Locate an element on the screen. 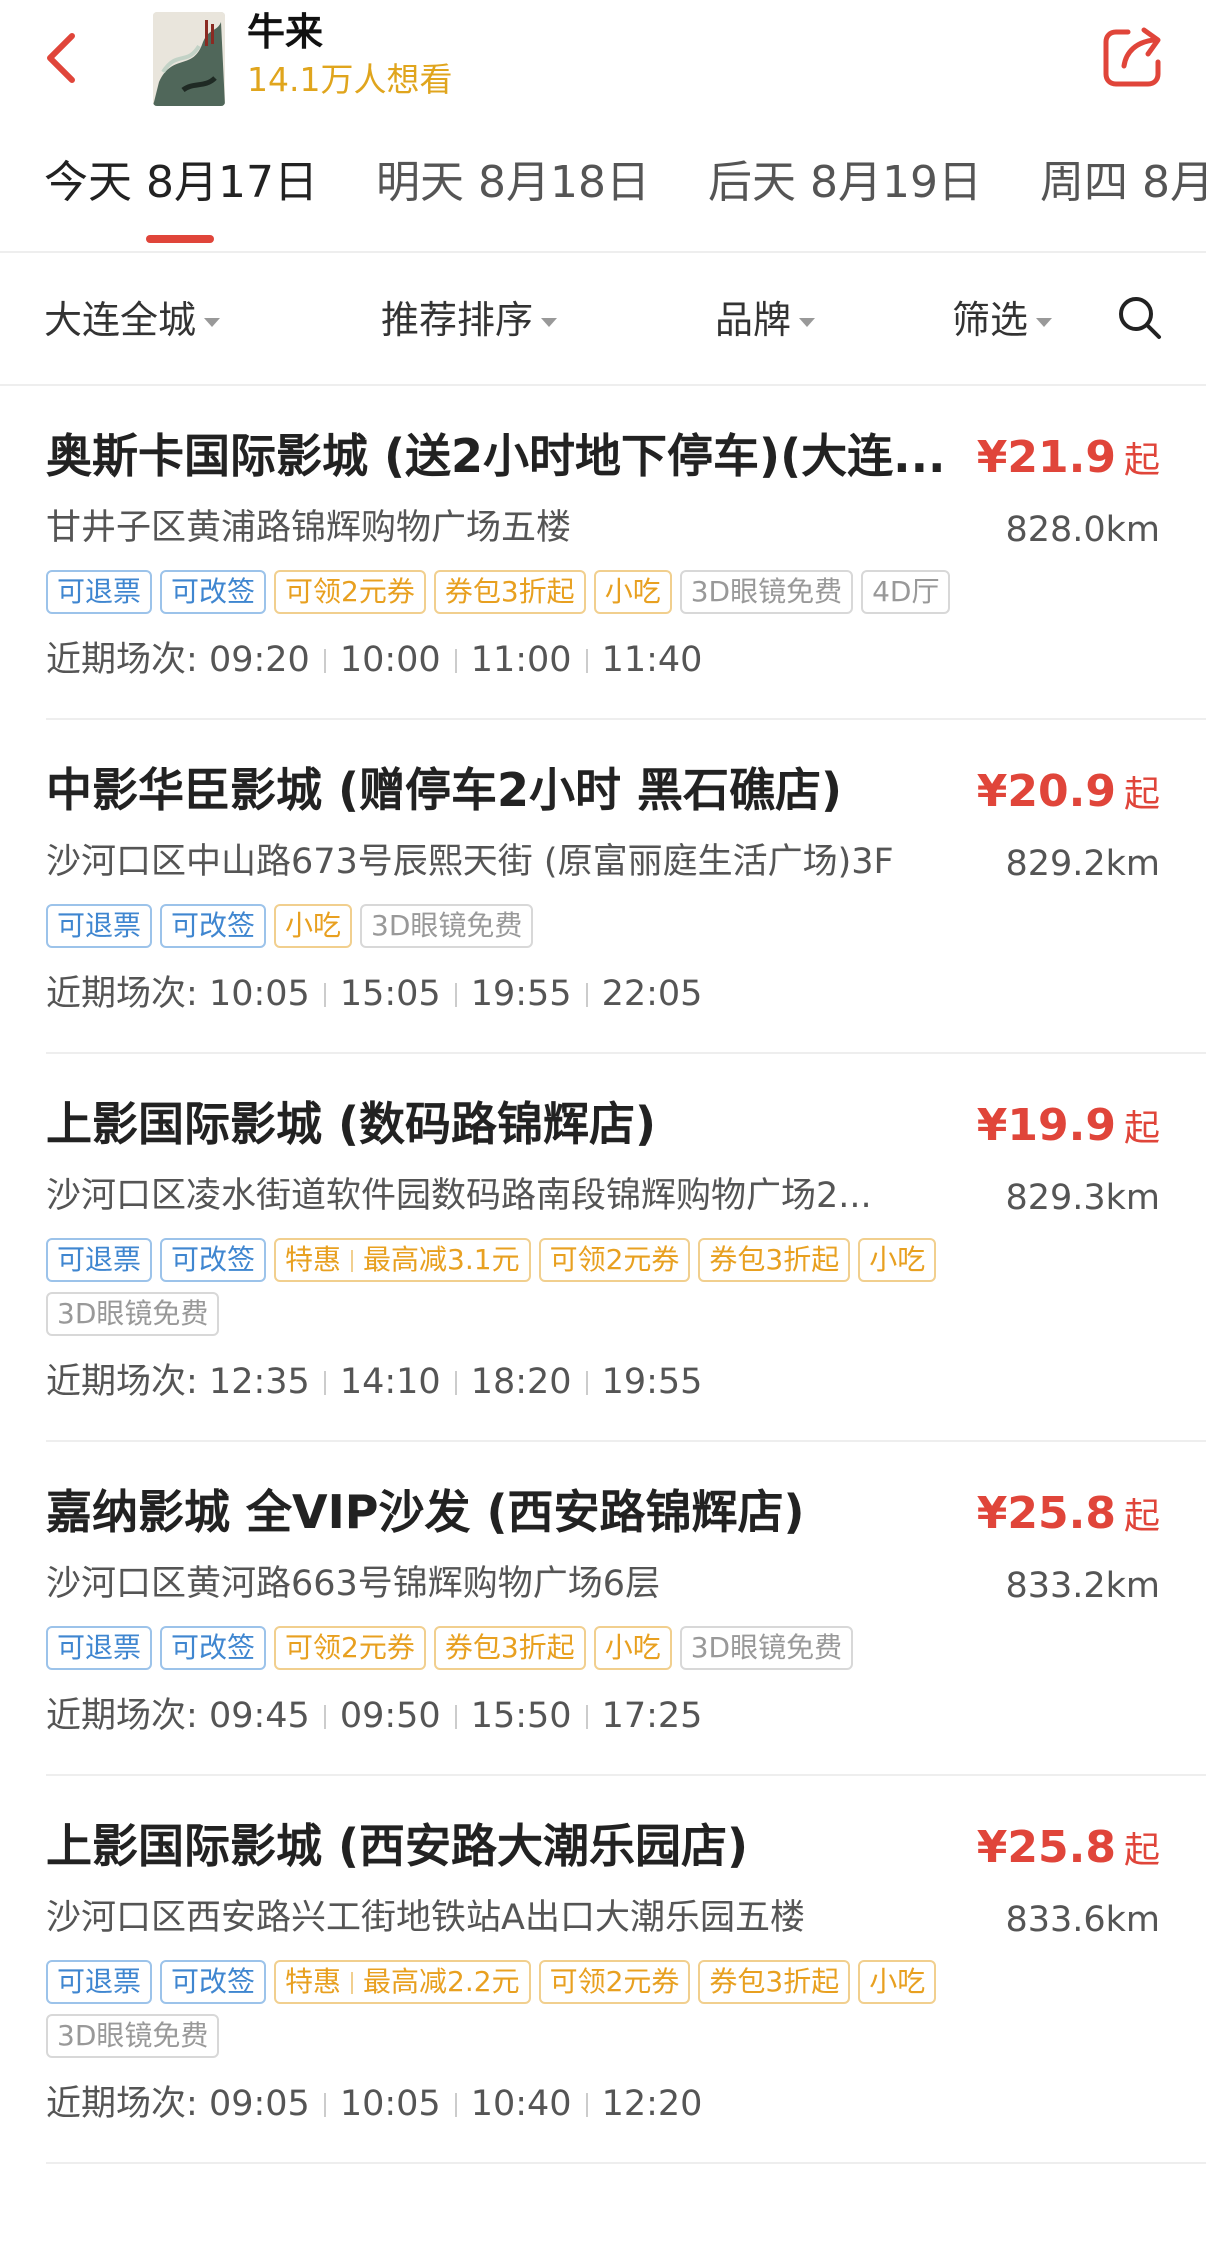  share-button is located at coordinates (1133, 57).